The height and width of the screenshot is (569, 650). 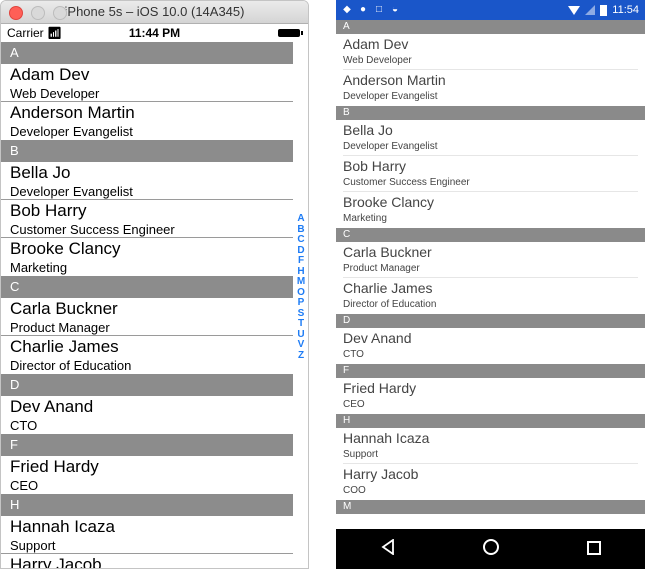 I want to click on index-letter: M, so click(x=301, y=282).